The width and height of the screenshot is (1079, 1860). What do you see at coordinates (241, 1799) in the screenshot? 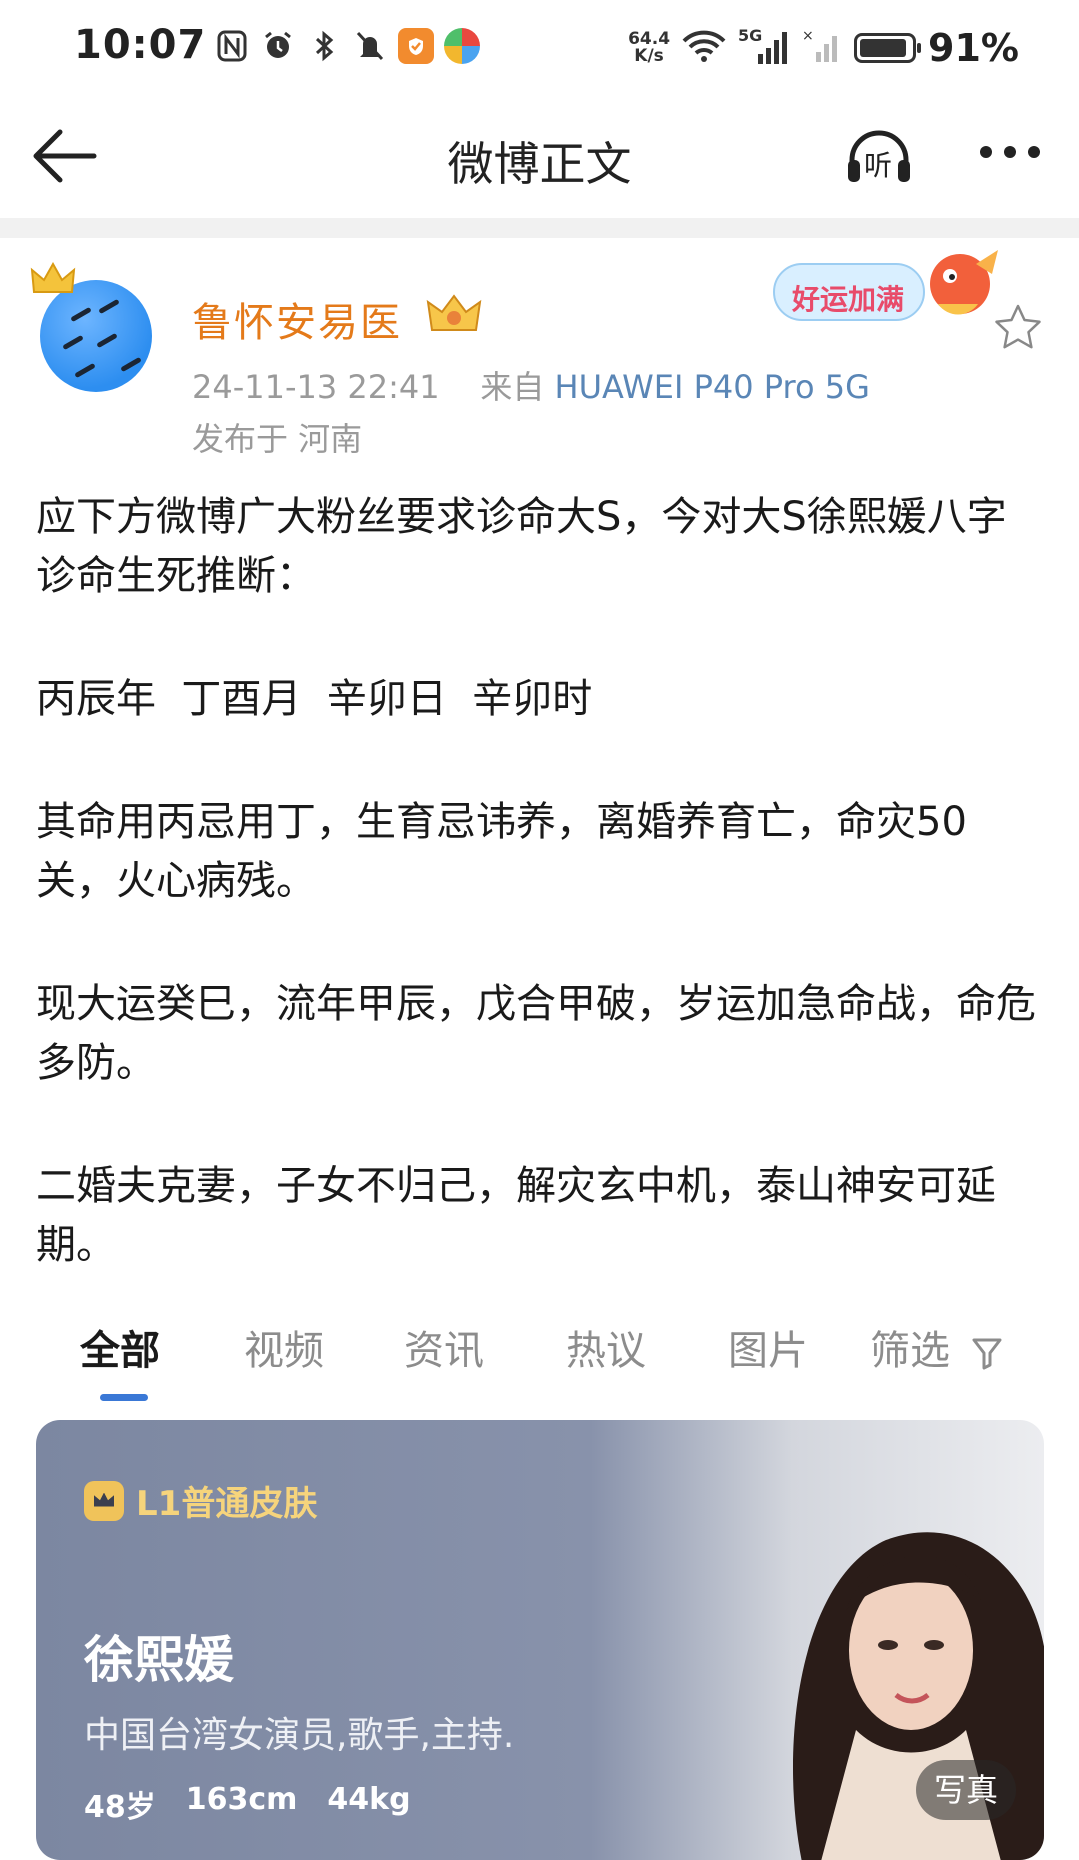
I see `stat-height: 163cm` at bounding box center [241, 1799].